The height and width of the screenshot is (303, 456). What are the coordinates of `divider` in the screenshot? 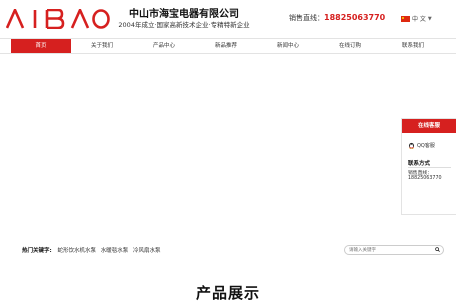 It's located at (429, 167).